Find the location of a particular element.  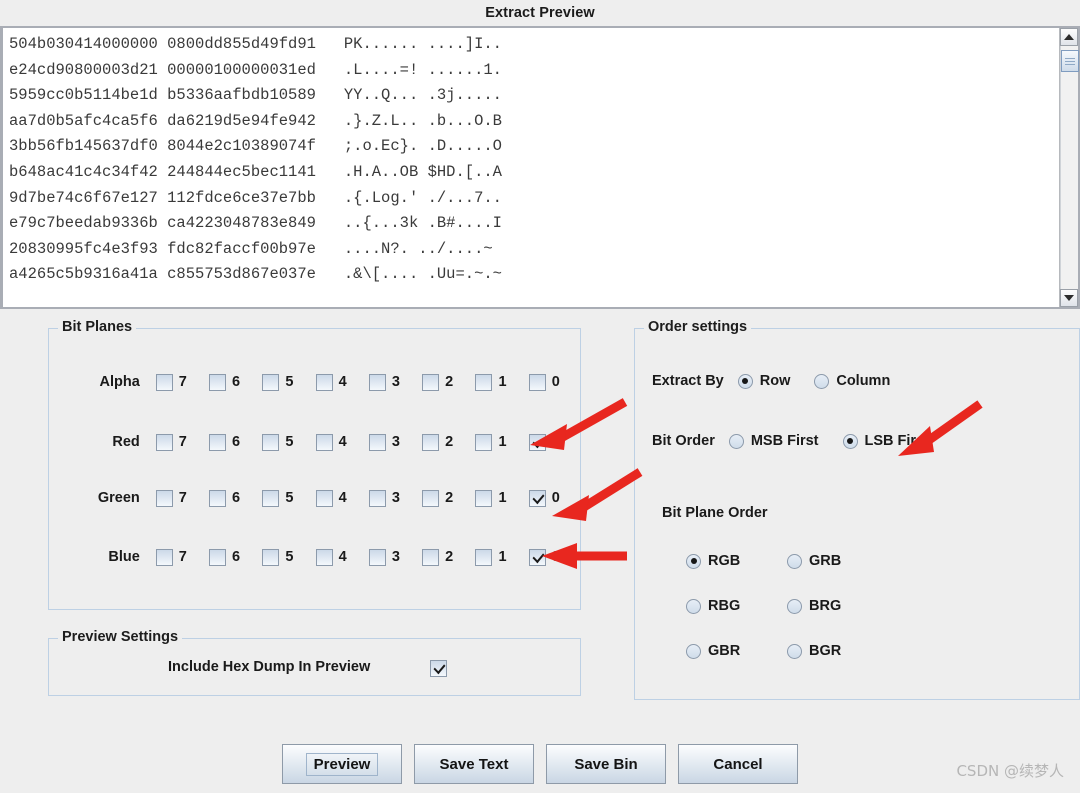

scroll-up-arrow-icon is located at coordinates (1069, 37).